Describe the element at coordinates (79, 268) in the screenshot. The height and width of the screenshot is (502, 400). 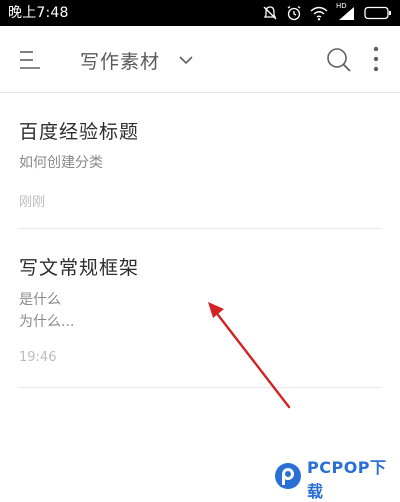
I see `note-title: 写文常规框架` at that location.